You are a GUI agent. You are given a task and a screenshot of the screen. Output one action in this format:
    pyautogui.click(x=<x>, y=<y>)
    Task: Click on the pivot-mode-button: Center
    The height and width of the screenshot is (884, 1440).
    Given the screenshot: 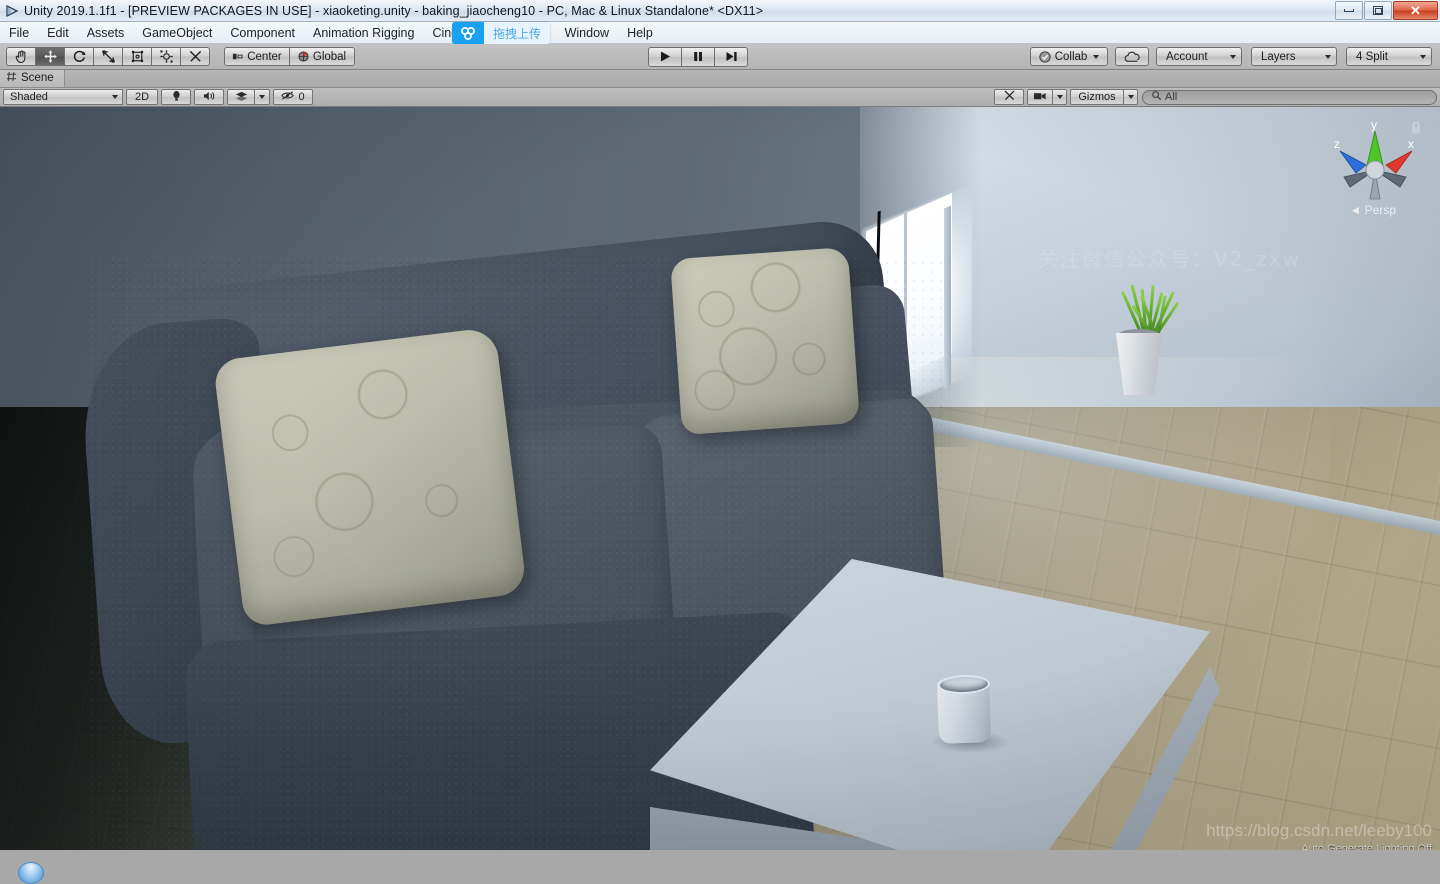 What is the action you would take?
    pyautogui.click(x=257, y=56)
    